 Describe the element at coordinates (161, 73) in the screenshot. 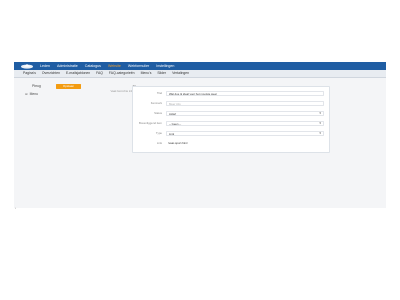

I see `subnav-item-slider: Slider` at that location.